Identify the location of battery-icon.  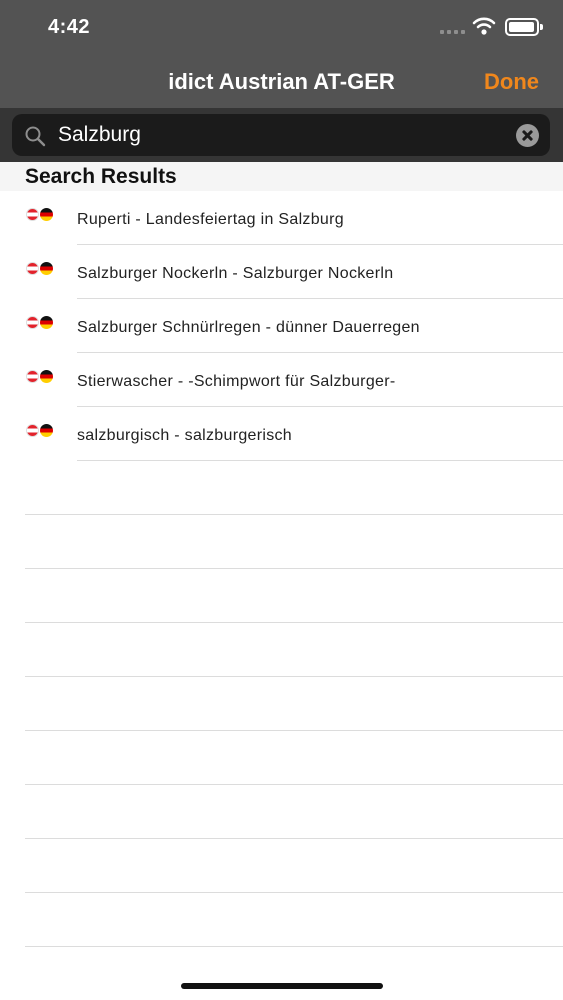
(524, 27).